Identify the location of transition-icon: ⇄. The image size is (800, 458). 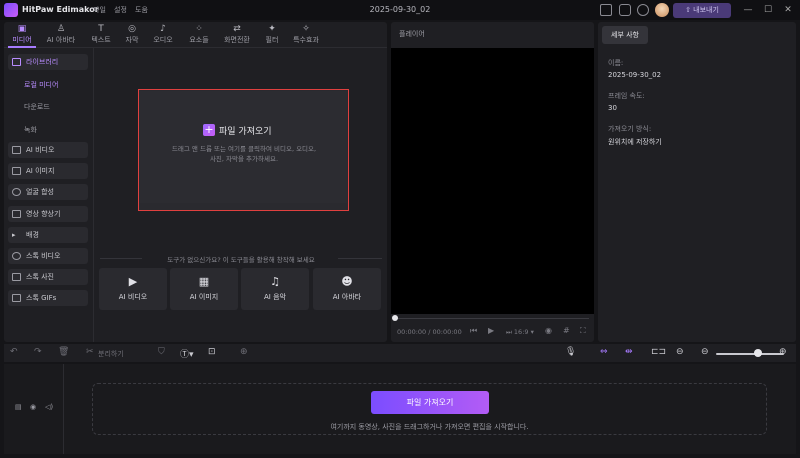
(237, 29).